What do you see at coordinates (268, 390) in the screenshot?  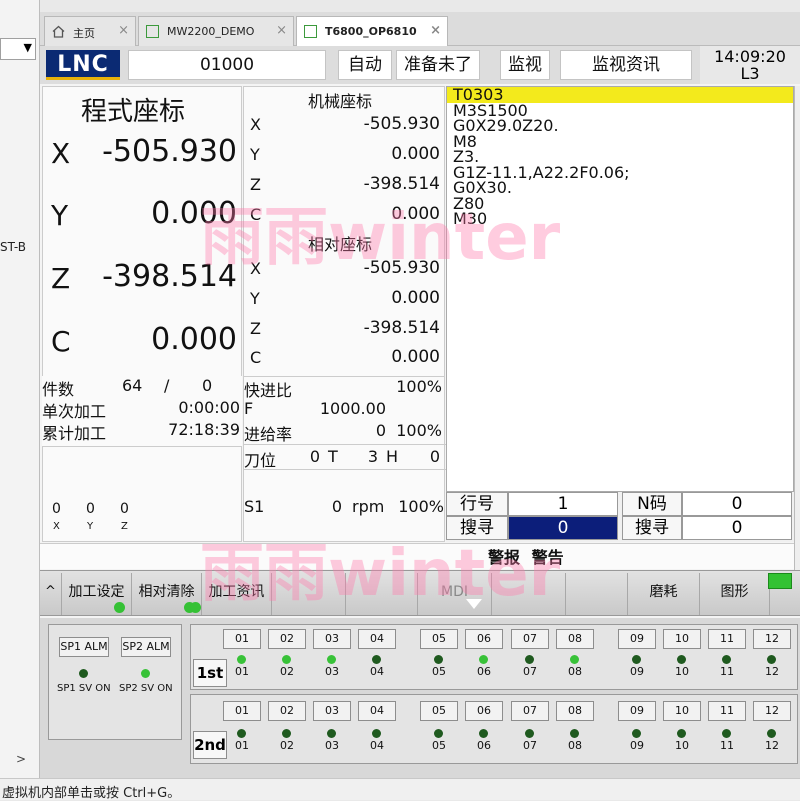 I see `rapid-override-label: 快进比` at bounding box center [268, 390].